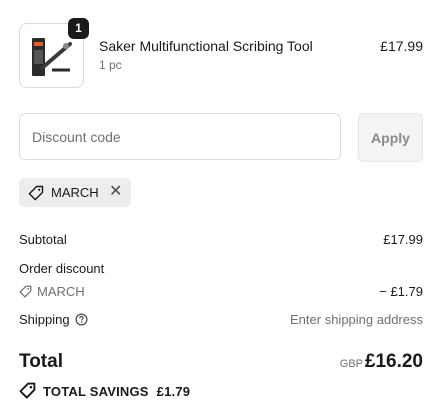 The width and height of the screenshot is (435, 411). I want to click on product-name: Saker Multifunctional Scribing Tool, so click(206, 46).